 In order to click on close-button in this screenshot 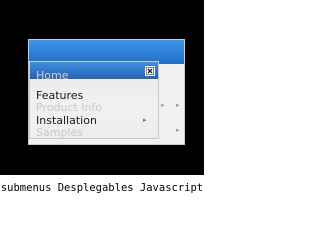, I will do `click(150, 71)`.